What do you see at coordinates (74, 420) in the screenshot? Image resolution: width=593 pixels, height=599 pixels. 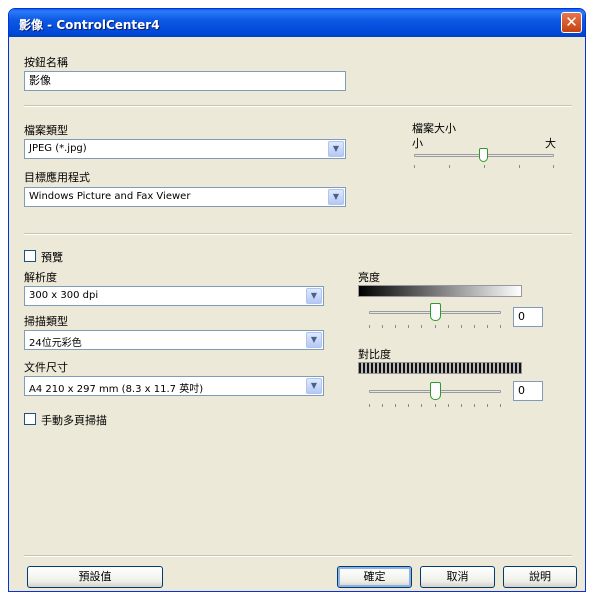 I see `manual-multipage-label: 手動多頁掃描` at bounding box center [74, 420].